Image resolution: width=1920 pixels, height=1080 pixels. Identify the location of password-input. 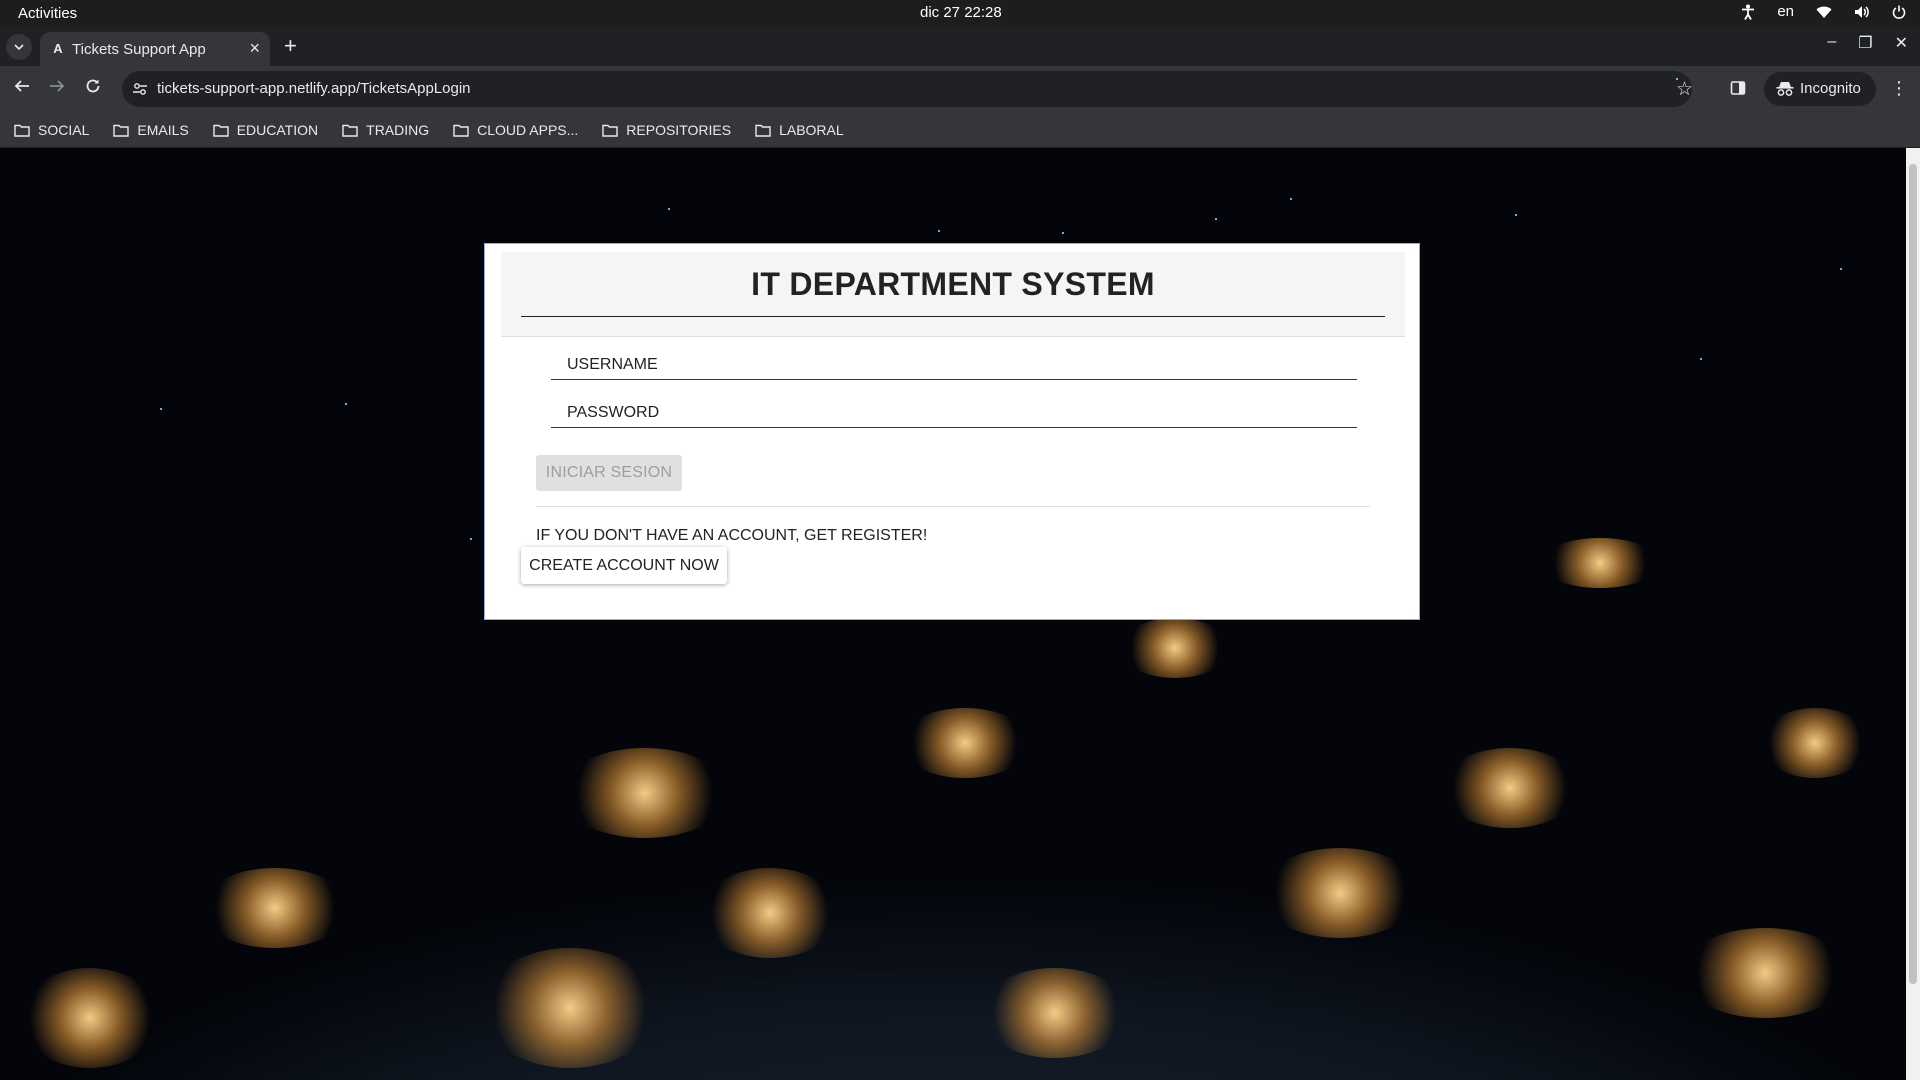
(954, 412).